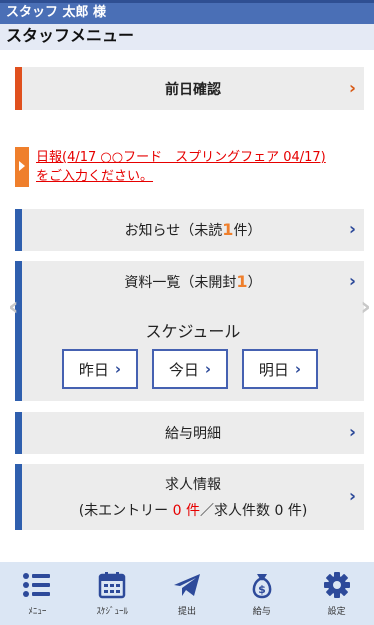  Describe the element at coordinates (173, 231) in the screenshot. I see `news-prefix: お知らせ（未読` at that location.